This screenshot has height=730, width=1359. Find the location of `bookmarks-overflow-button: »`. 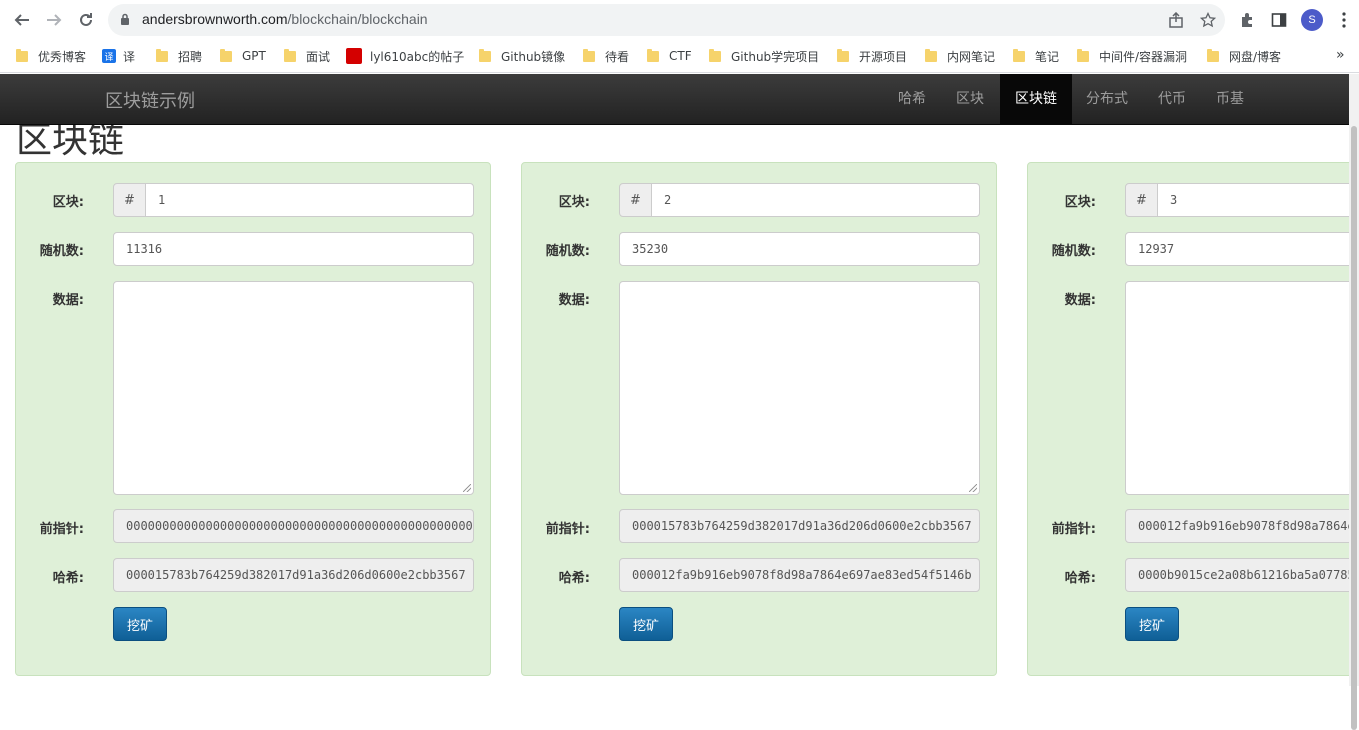

bookmarks-overflow-button: » is located at coordinates (1340, 55).